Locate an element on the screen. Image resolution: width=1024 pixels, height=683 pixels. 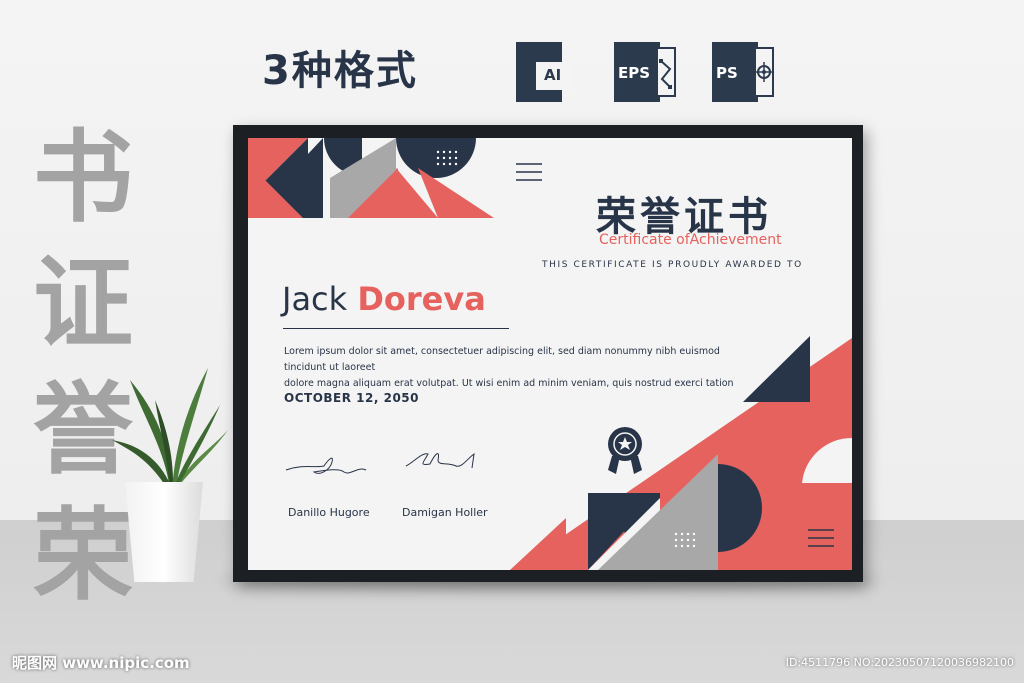
eps-file-icon: EPS is located at coordinates (646, 72).